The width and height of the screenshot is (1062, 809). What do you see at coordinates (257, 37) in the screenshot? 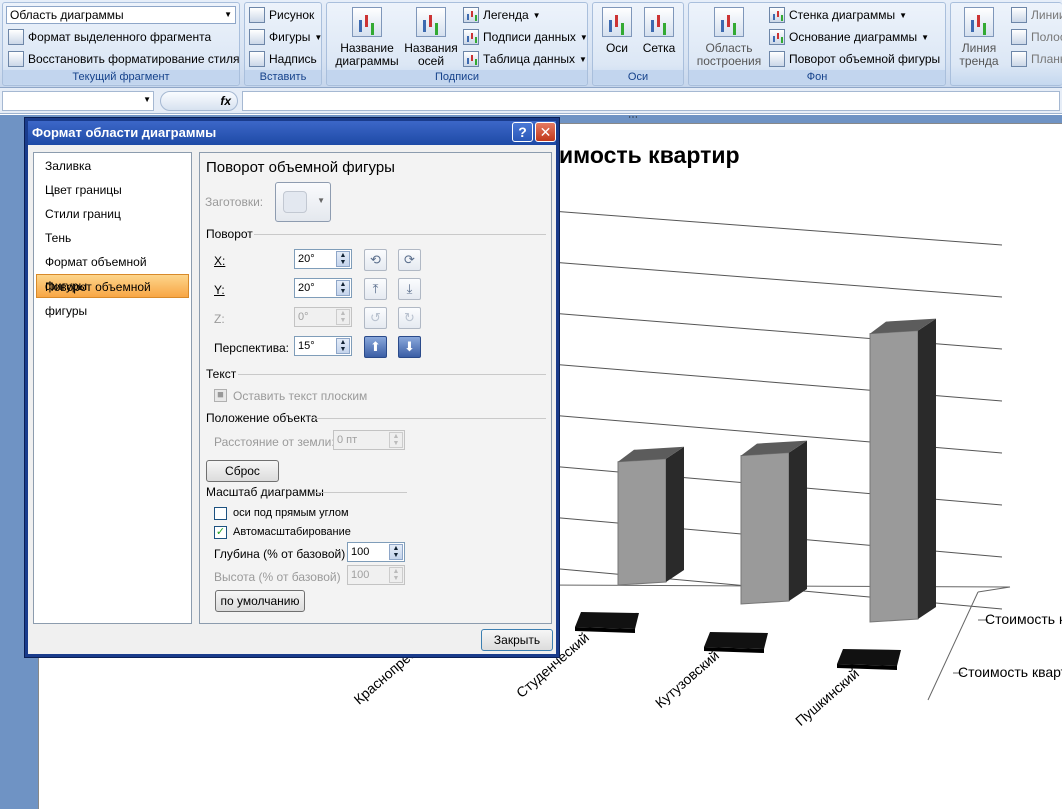
I see `shapes-icon` at bounding box center [257, 37].